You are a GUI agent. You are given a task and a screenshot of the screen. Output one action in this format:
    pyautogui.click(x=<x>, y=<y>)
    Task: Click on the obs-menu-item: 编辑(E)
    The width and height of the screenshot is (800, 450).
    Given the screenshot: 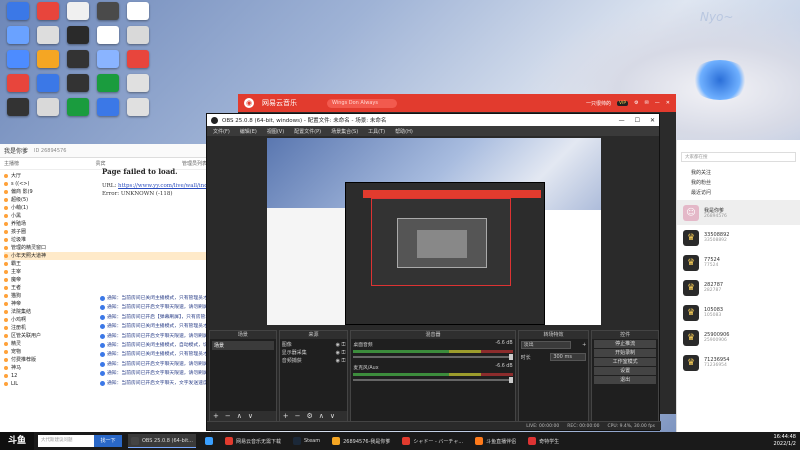 What is the action you would take?
    pyautogui.click(x=248, y=131)
    